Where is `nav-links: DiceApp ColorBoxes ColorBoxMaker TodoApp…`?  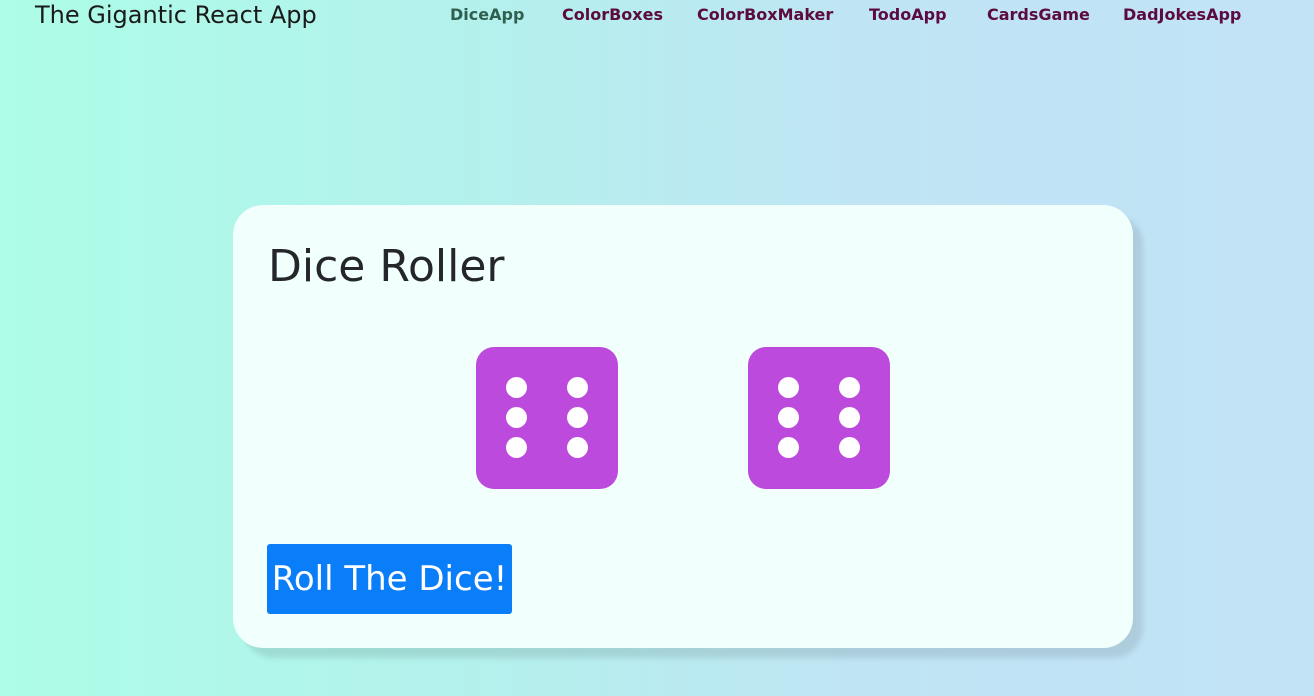 nav-links: DiceApp ColorBoxes ColorBoxMaker TodoApp… is located at coordinates (657, 16).